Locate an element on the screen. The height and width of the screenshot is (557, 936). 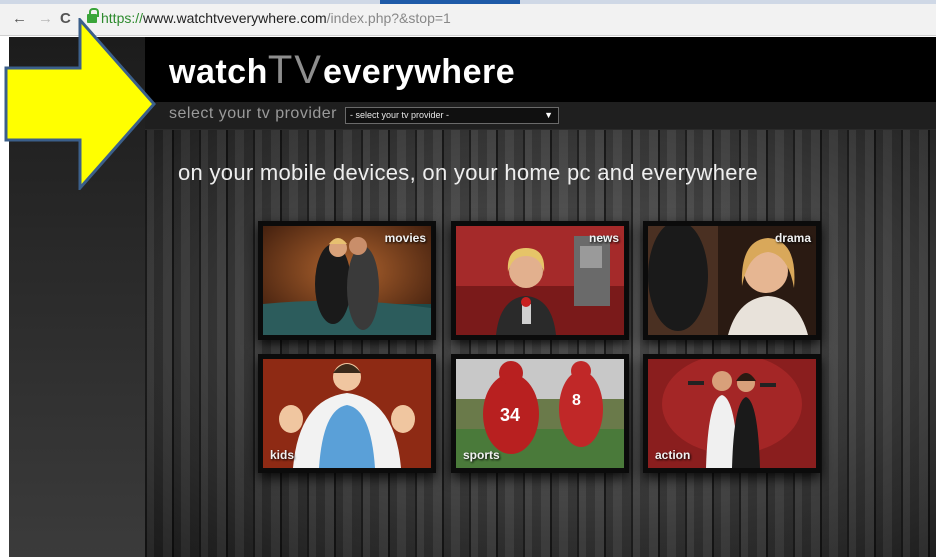
masthead: watchTVeverywhere is located at coordinates (540, 69).